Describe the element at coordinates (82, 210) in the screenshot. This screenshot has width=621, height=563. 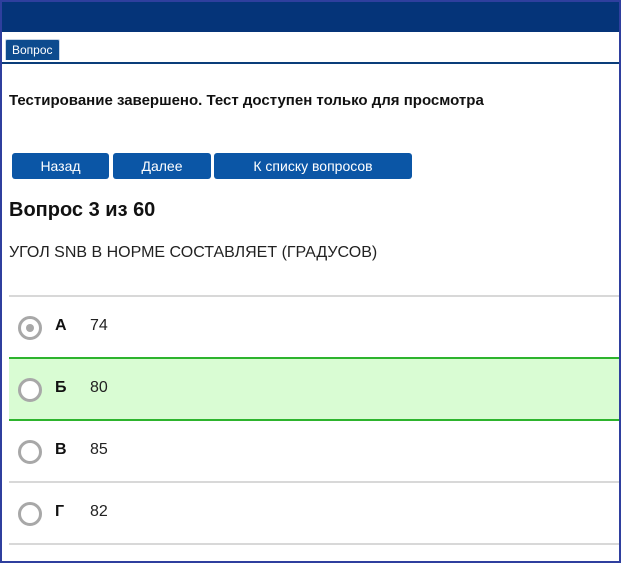
I see `question-number: Вопрос 3 из 60` at that location.